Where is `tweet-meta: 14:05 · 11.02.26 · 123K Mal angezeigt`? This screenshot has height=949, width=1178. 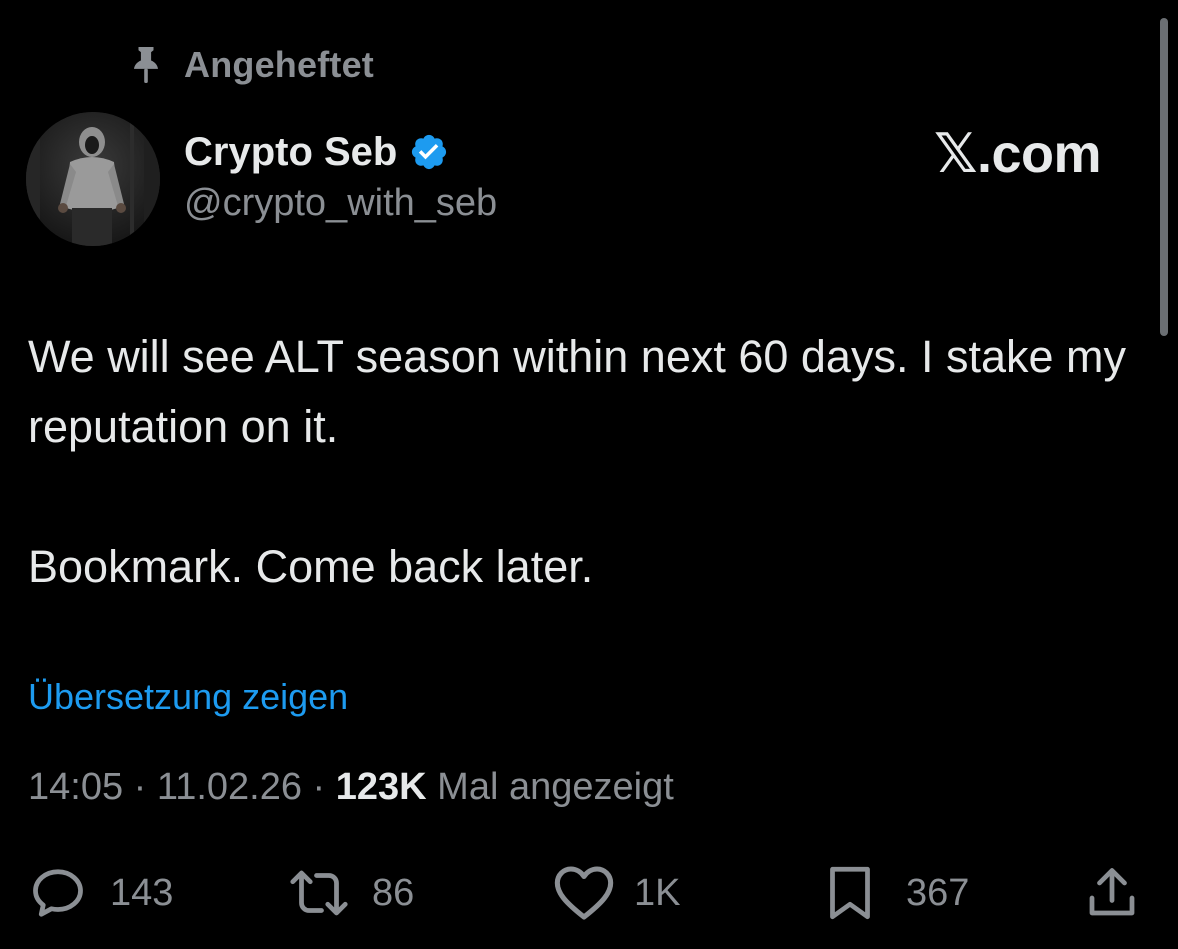
tweet-meta: 14:05 · 11.02.26 · 123K Mal angezeigt is located at coordinates (351, 787).